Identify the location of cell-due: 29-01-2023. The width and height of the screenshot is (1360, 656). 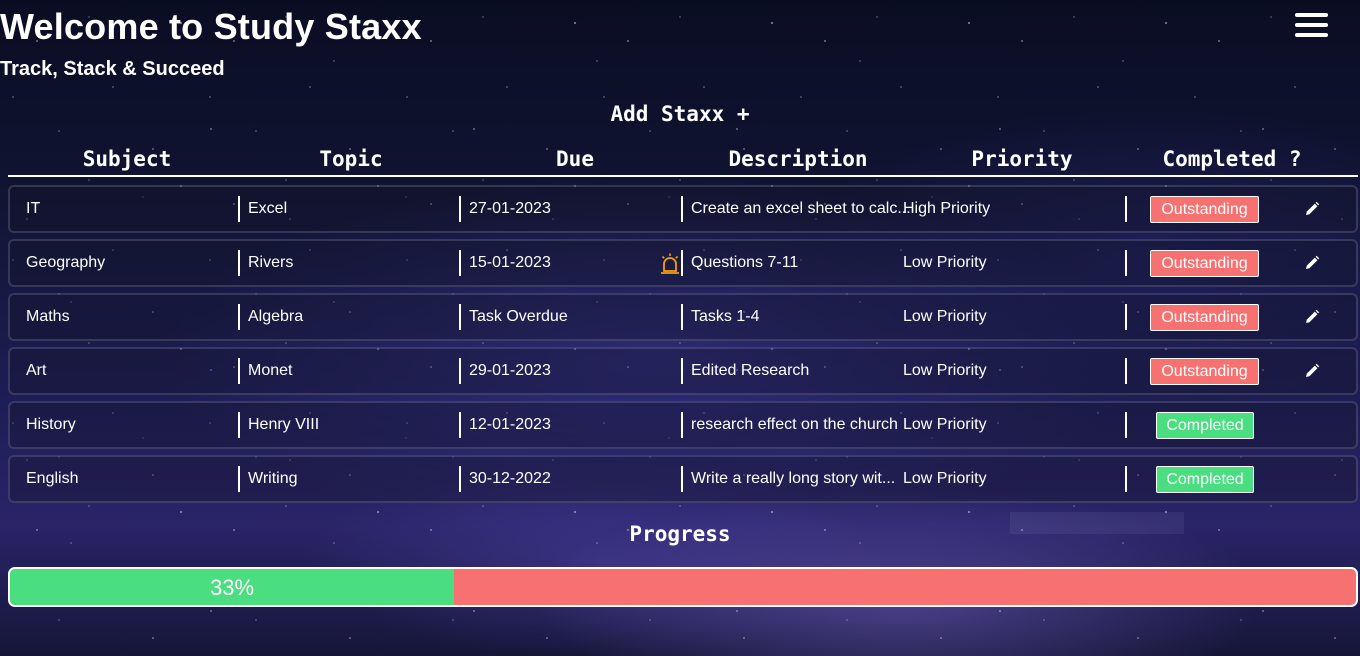
(558, 371).